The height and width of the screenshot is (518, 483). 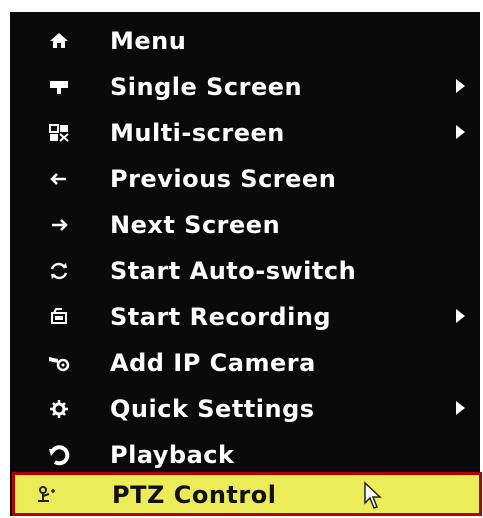 What do you see at coordinates (194, 495) in the screenshot?
I see `menu-item-label: PTZ Control` at bounding box center [194, 495].